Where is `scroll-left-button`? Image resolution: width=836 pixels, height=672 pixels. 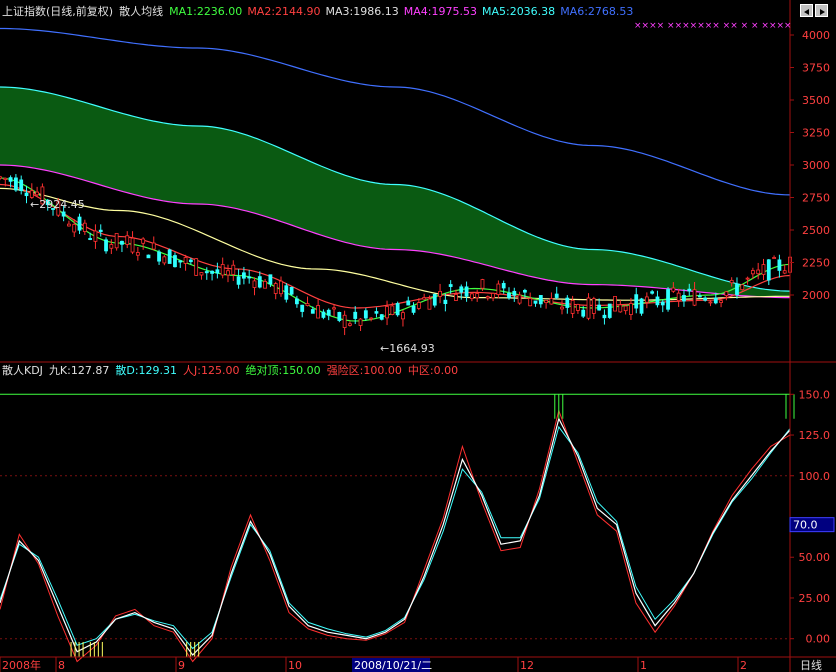
scroll-left-button is located at coordinates (806, 10).